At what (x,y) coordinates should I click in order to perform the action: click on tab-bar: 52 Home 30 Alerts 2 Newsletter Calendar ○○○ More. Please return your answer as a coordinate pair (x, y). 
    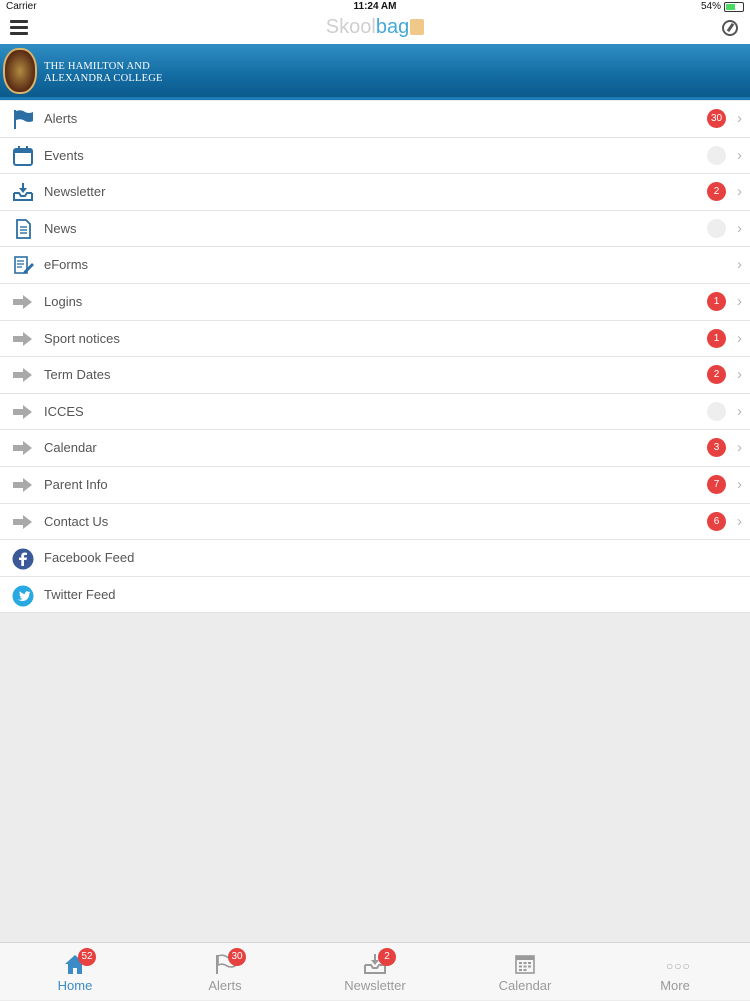
    Looking at the image, I should click on (375, 971).